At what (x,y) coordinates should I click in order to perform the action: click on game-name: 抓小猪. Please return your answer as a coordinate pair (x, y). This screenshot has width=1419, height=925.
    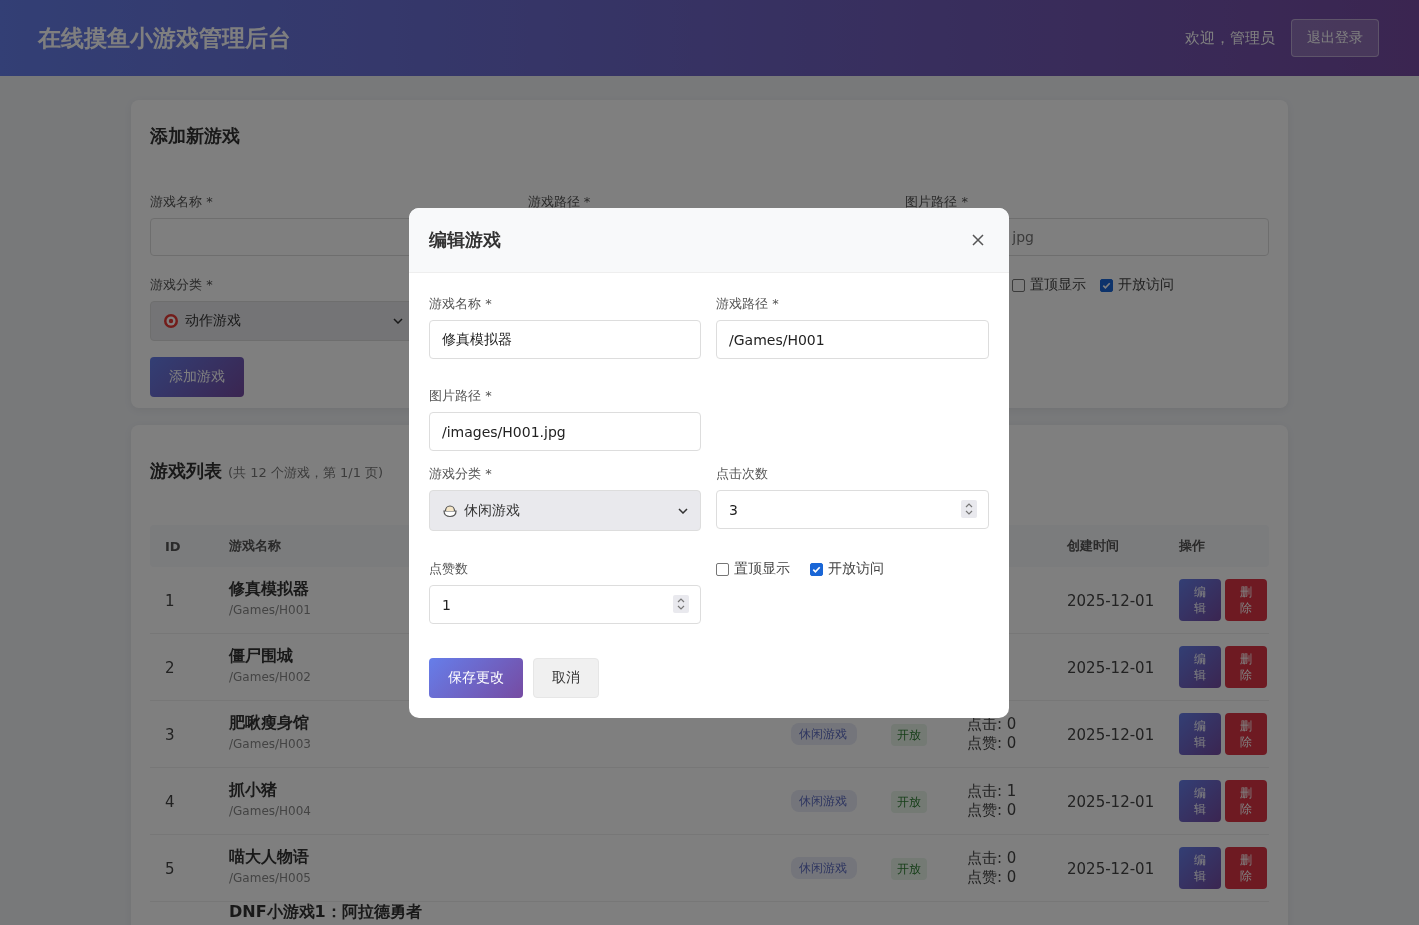
    Looking at the image, I should click on (253, 790).